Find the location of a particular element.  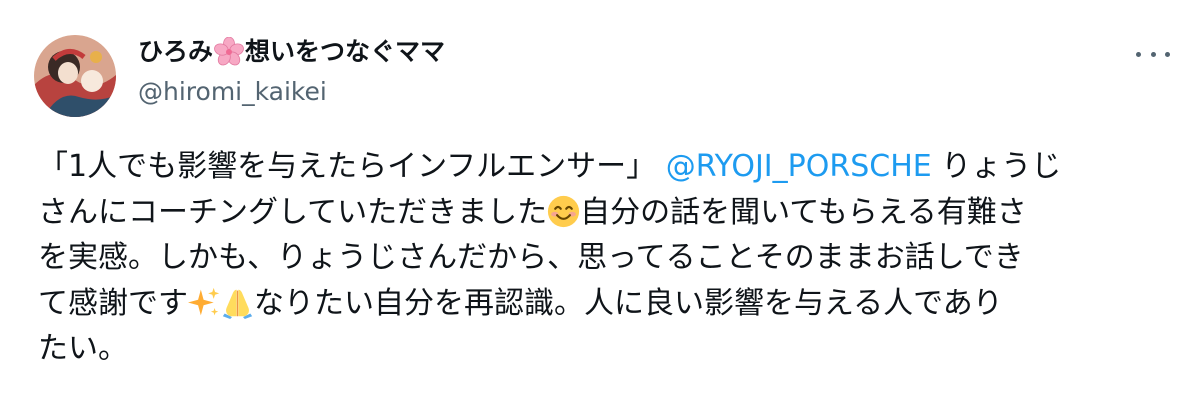

avatar-image is located at coordinates (75, 76).